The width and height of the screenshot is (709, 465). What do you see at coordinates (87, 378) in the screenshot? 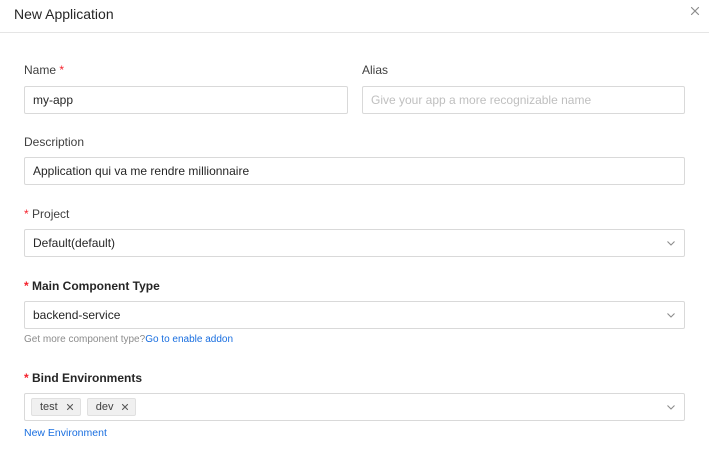
I see `environments-label-text: Bind Environments` at bounding box center [87, 378].